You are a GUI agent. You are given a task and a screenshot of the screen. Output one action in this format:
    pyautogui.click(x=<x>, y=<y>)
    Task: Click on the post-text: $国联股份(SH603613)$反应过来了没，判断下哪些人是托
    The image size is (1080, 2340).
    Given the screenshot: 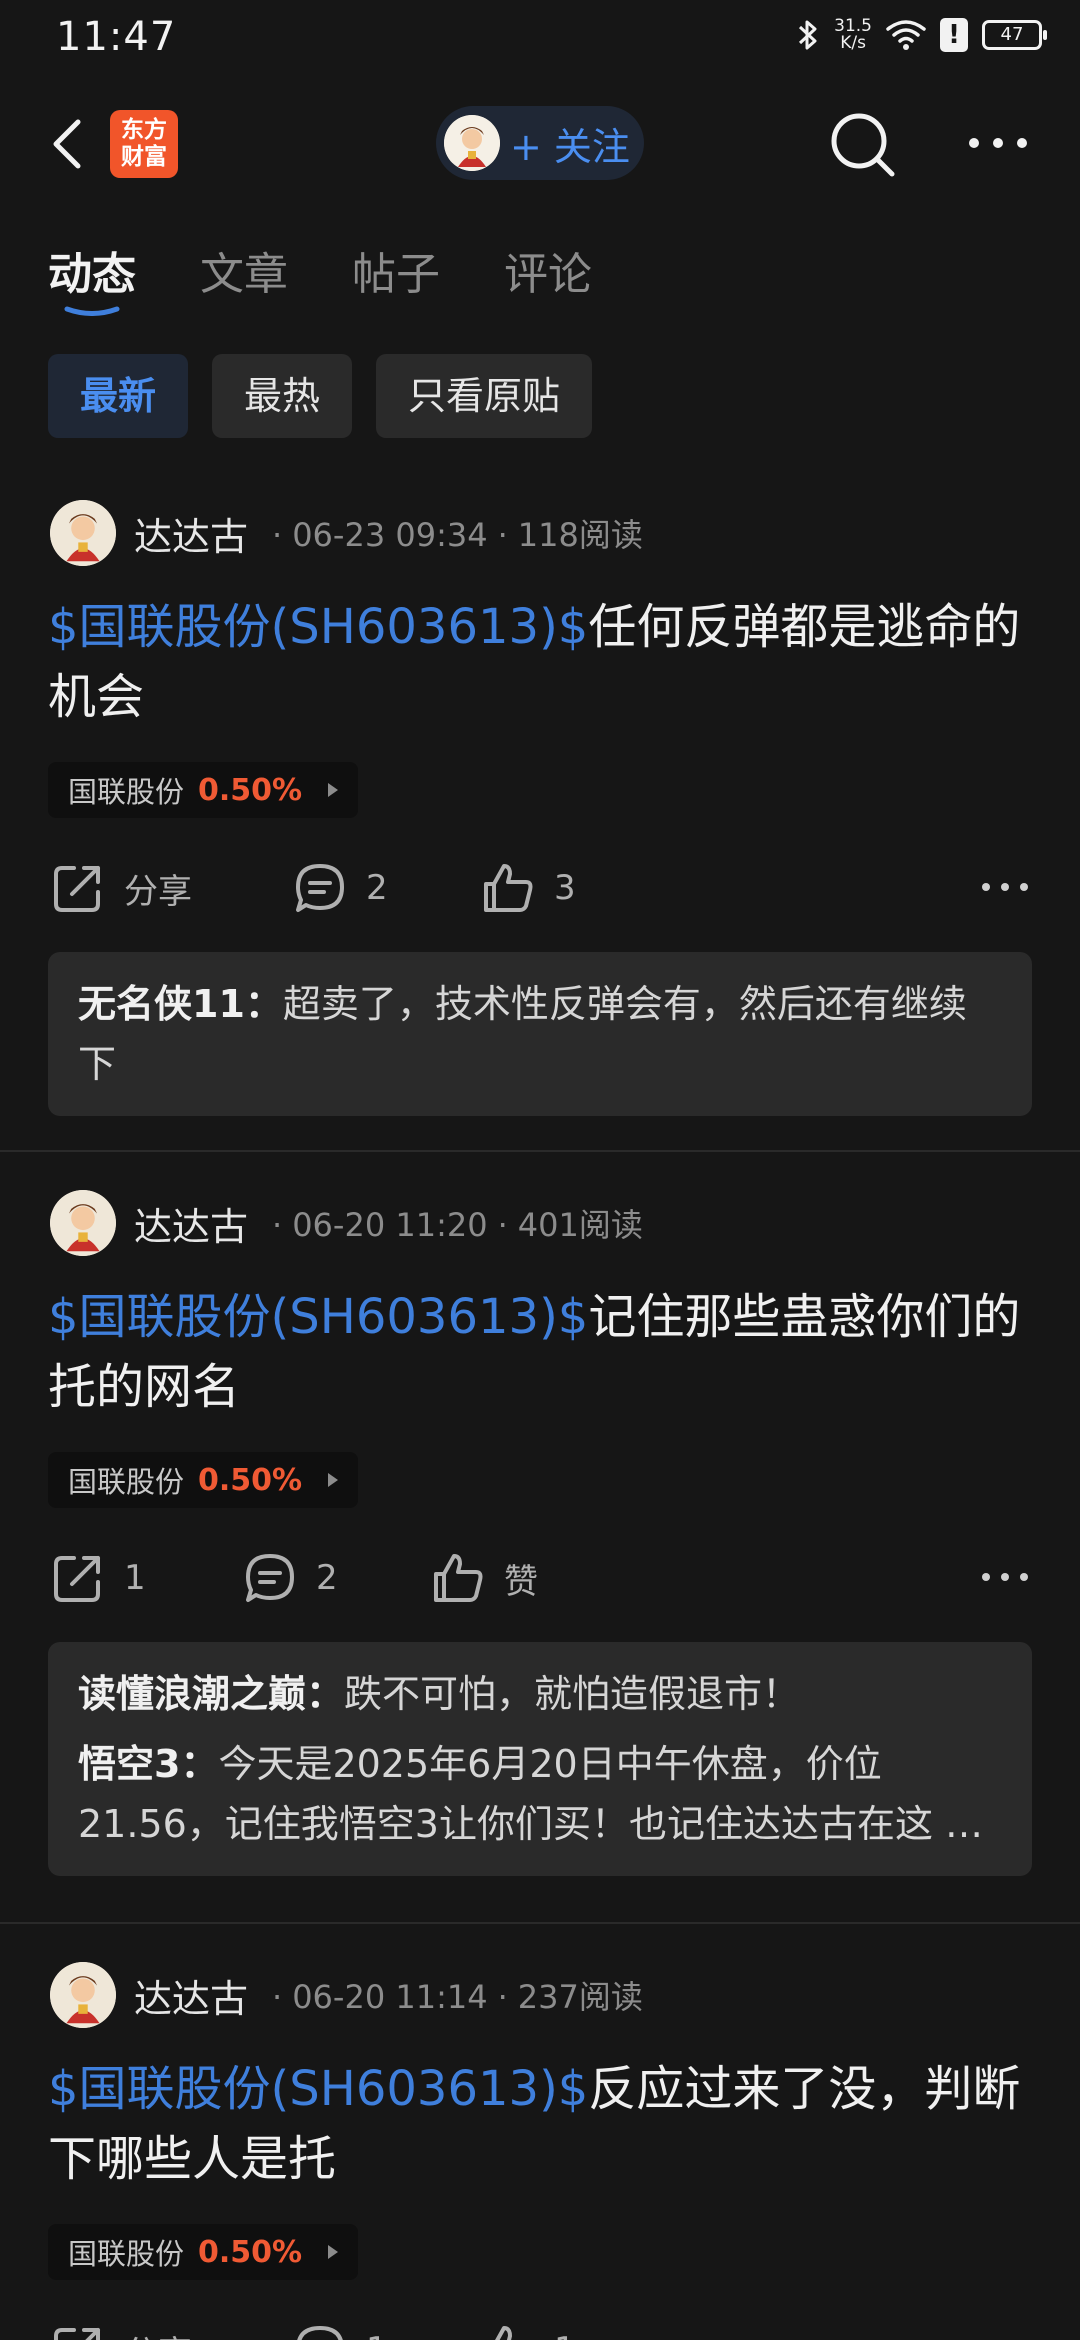 What is the action you would take?
    pyautogui.click(x=543, y=2124)
    